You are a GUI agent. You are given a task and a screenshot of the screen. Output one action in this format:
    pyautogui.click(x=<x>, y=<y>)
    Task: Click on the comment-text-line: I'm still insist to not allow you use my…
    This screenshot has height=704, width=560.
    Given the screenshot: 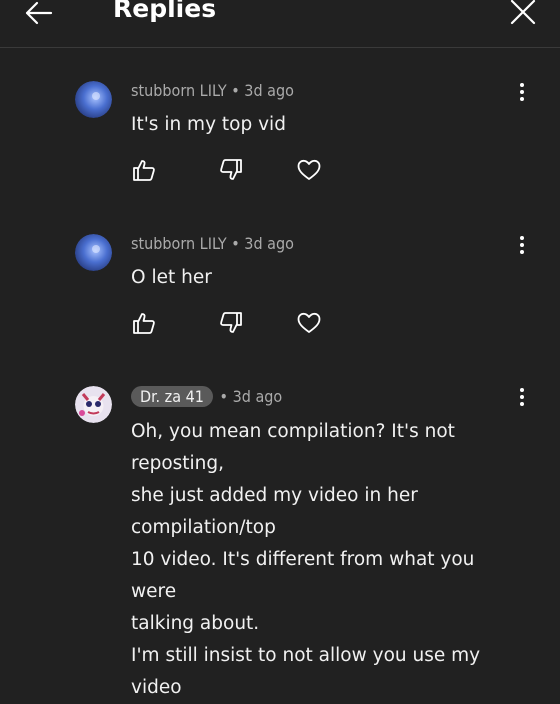 What is the action you would take?
    pyautogui.click(x=306, y=671)
    